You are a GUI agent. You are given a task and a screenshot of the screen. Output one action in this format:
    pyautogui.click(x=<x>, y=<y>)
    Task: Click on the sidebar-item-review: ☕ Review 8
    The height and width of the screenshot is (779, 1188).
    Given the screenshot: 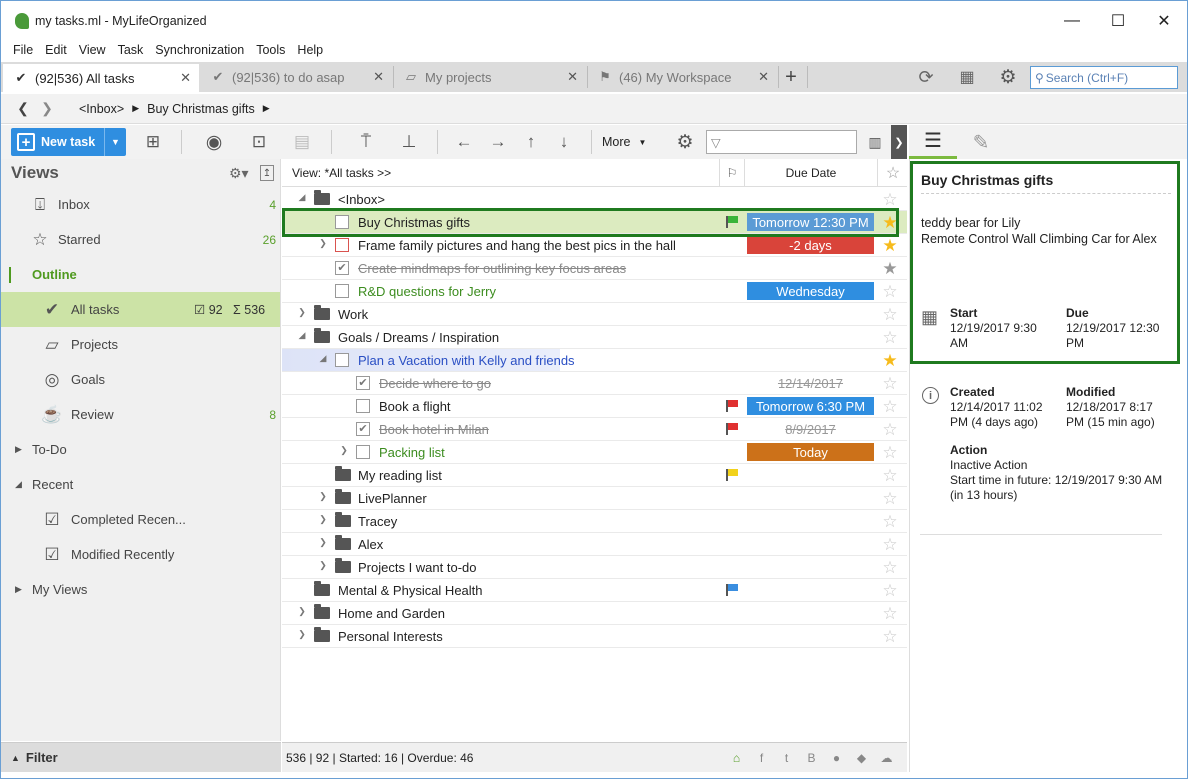 What is the action you would take?
    pyautogui.click(x=140, y=414)
    